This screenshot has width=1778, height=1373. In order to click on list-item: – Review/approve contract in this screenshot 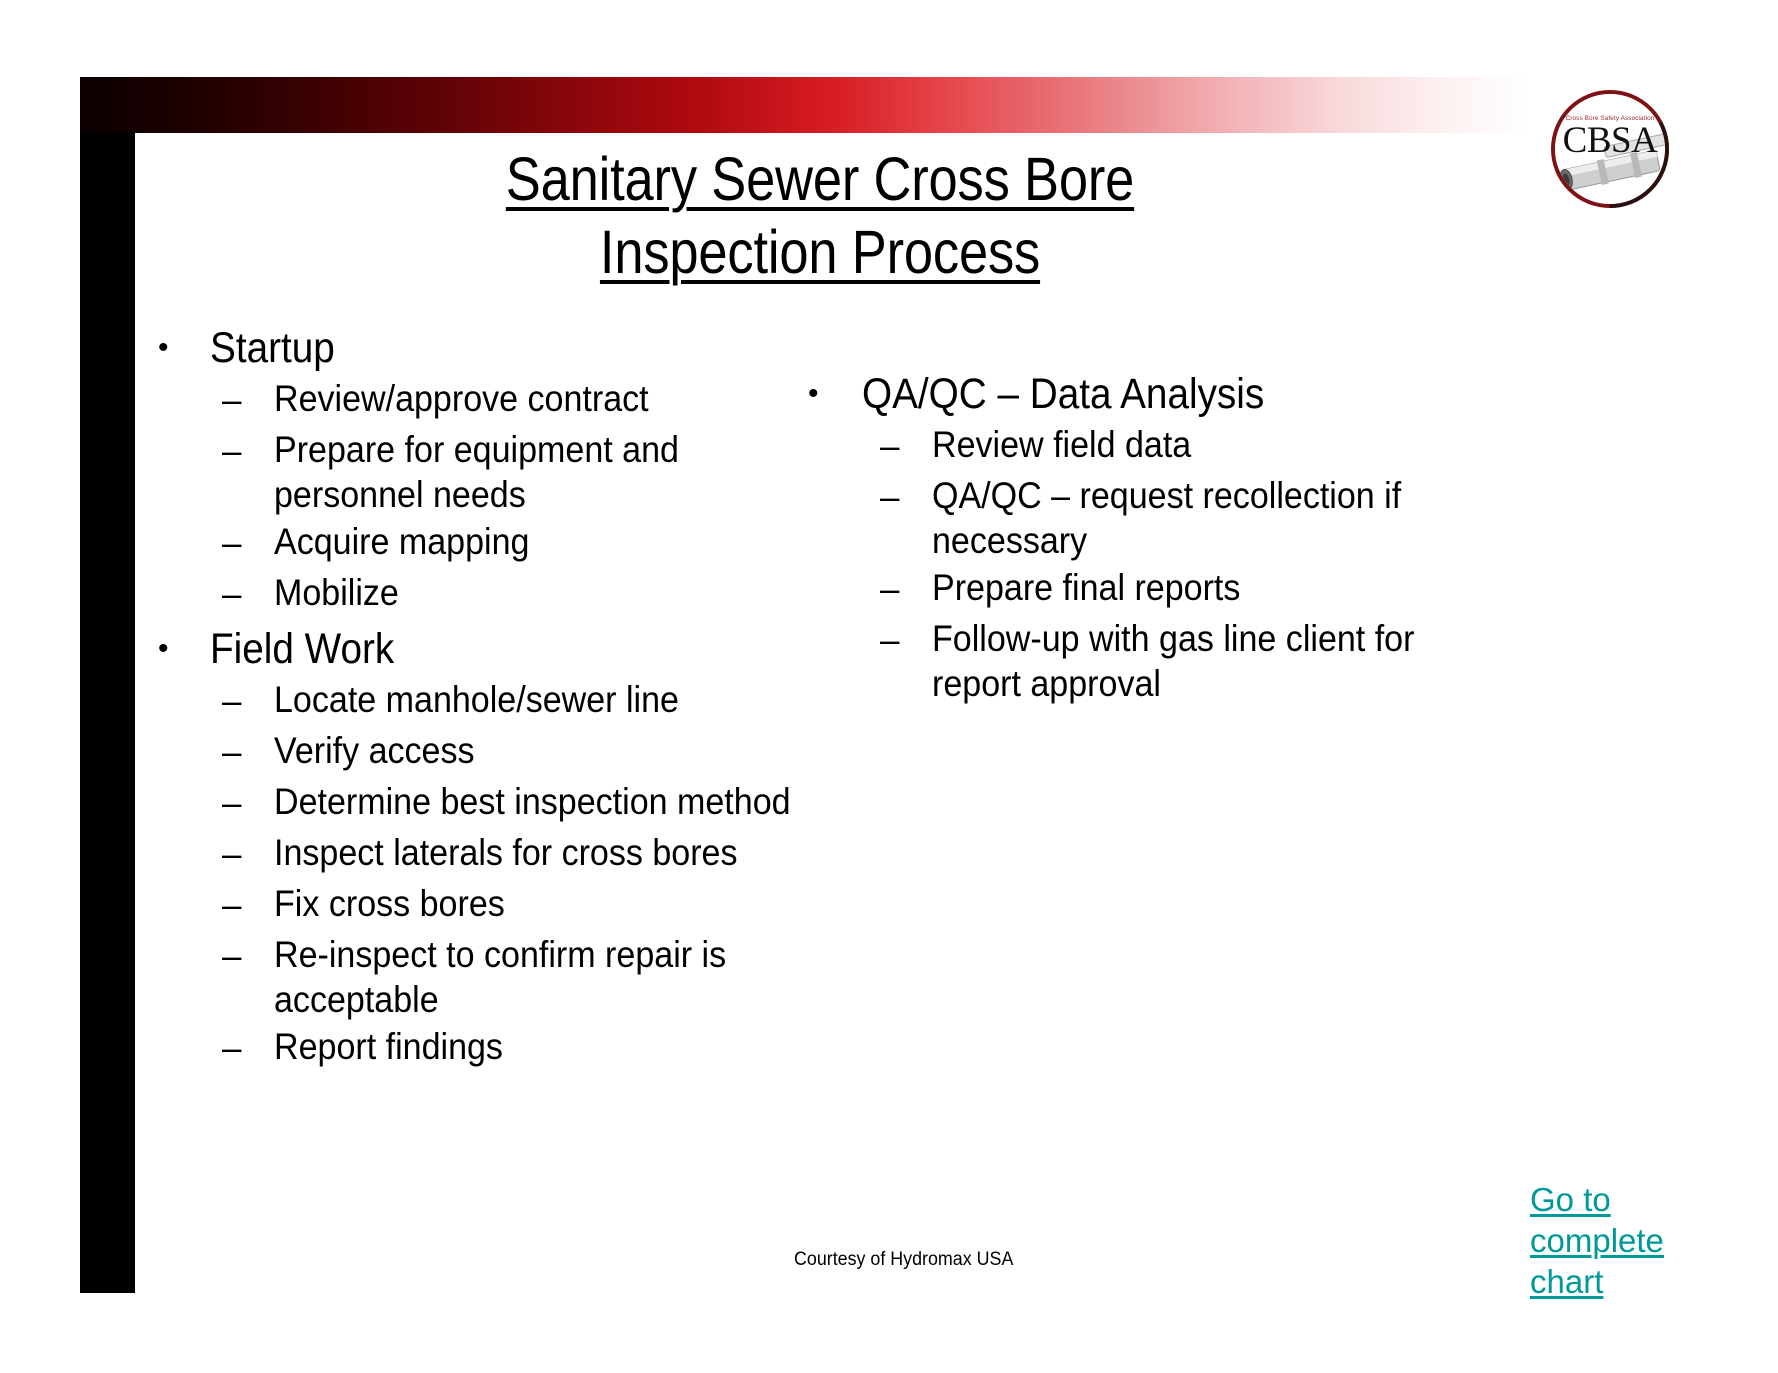, I will do `click(536, 400)`.